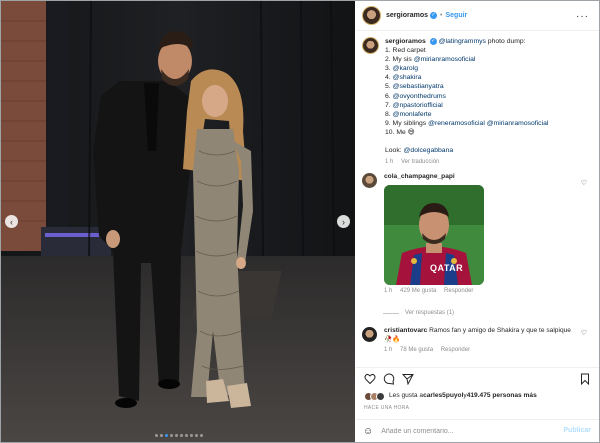  Describe the element at coordinates (405, 330) in the screenshot. I see `commenter-username: cristiantovarc` at that location.